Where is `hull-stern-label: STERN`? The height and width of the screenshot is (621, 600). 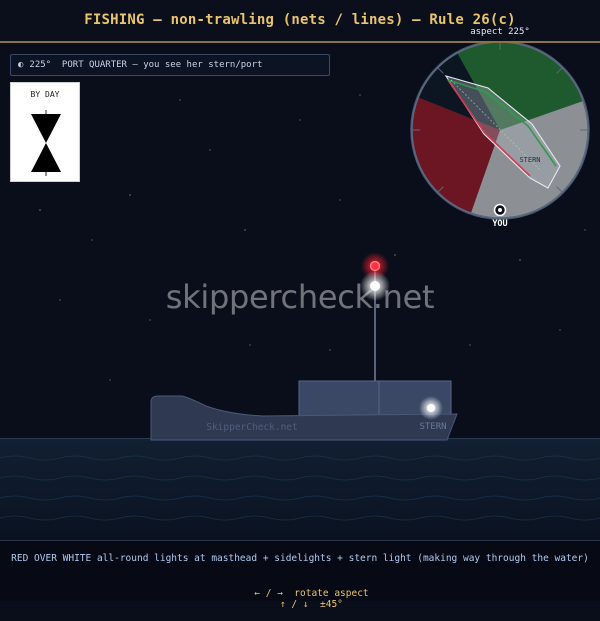 hull-stern-label: STERN is located at coordinates (432, 427).